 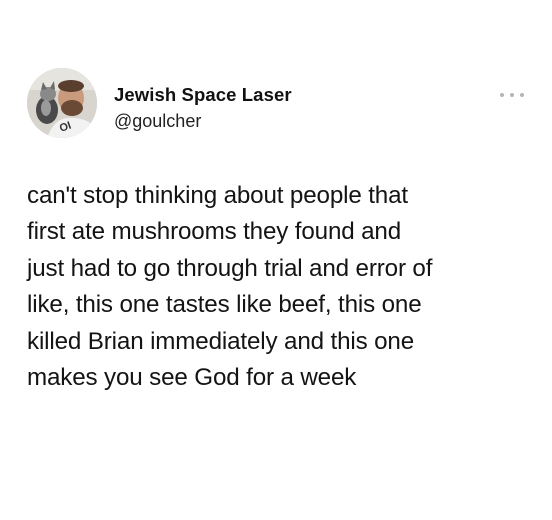 What do you see at coordinates (217, 195) in the screenshot?
I see `tweet-text-line: can't stop thinking about people that` at bounding box center [217, 195].